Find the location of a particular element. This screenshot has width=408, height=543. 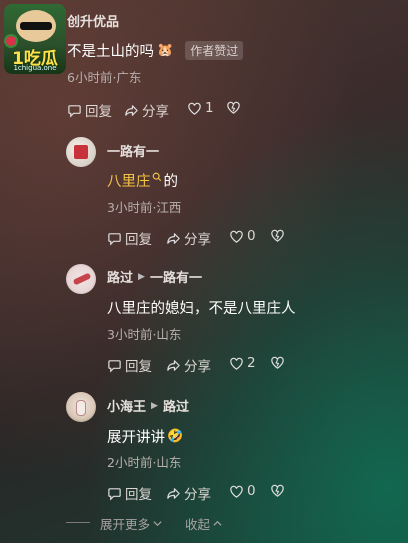

reply-to-author: 一路有一 is located at coordinates (176, 276).